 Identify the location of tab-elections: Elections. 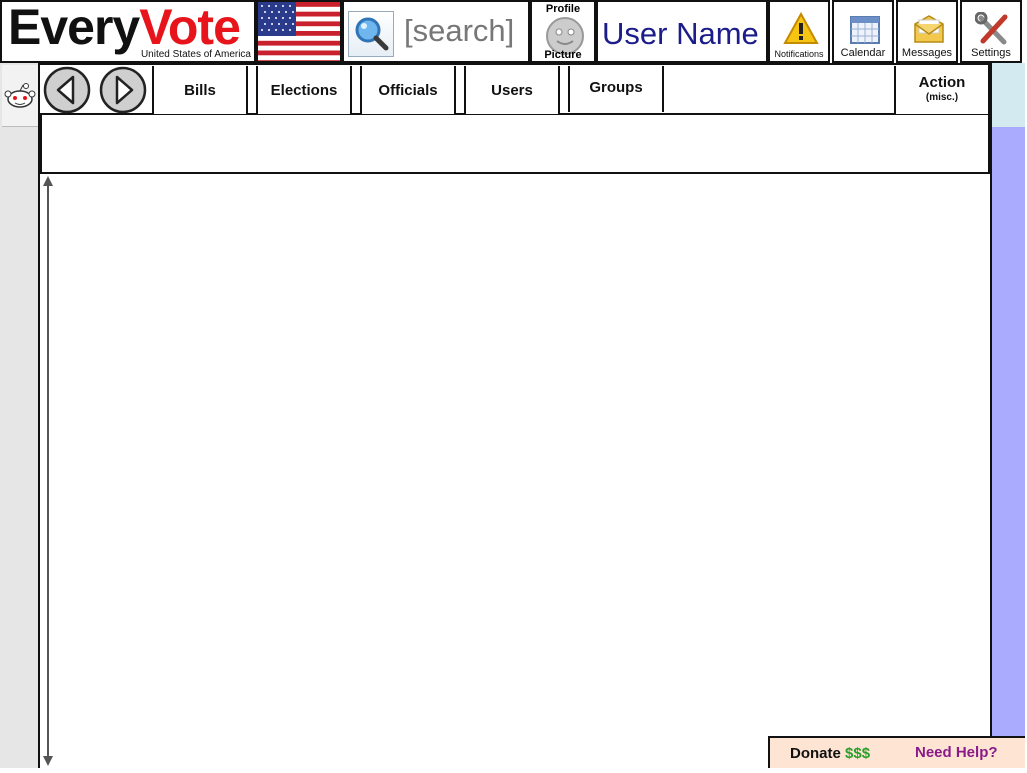
(304, 90).